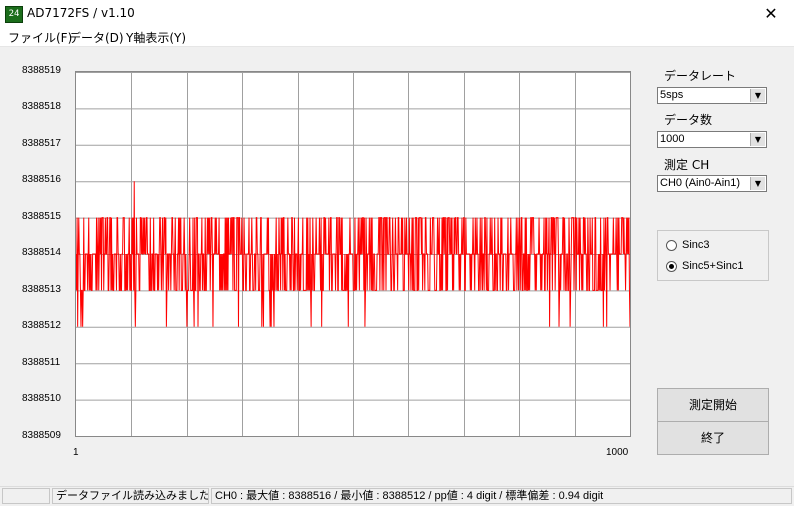 The image size is (794, 506). What do you see at coordinates (672, 139) in the screenshot?
I see `data-count-value: 1000` at bounding box center [672, 139].